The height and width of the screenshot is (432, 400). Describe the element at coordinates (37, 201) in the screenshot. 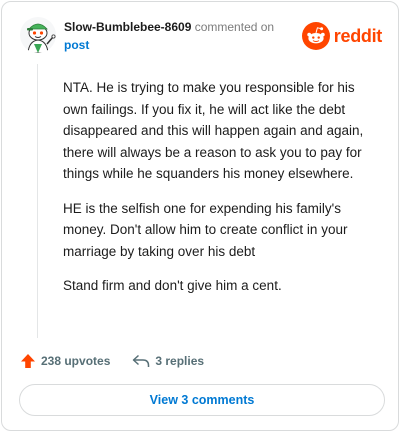

I see `thread-line` at that location.